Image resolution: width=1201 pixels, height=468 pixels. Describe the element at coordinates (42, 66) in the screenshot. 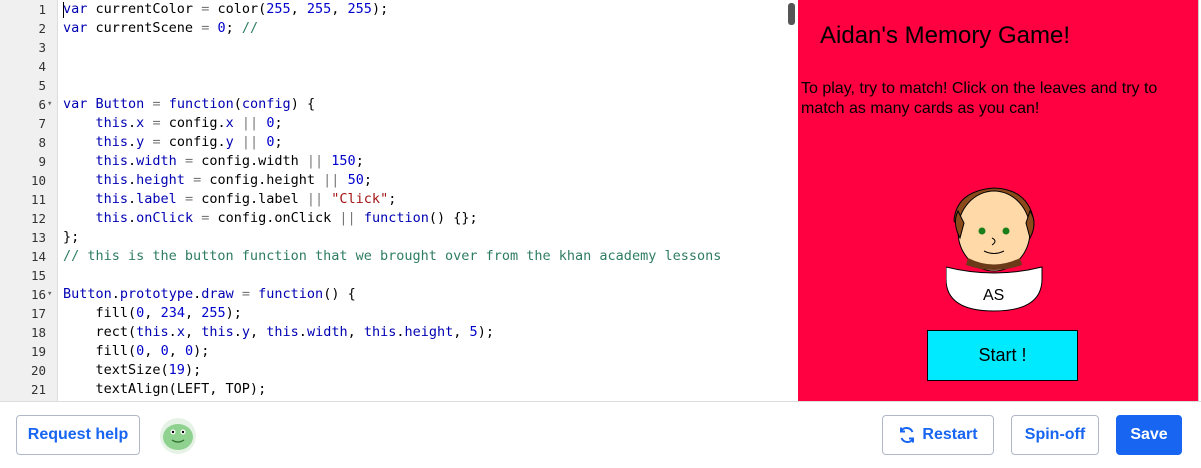

I see `line-number: 4` at that location.